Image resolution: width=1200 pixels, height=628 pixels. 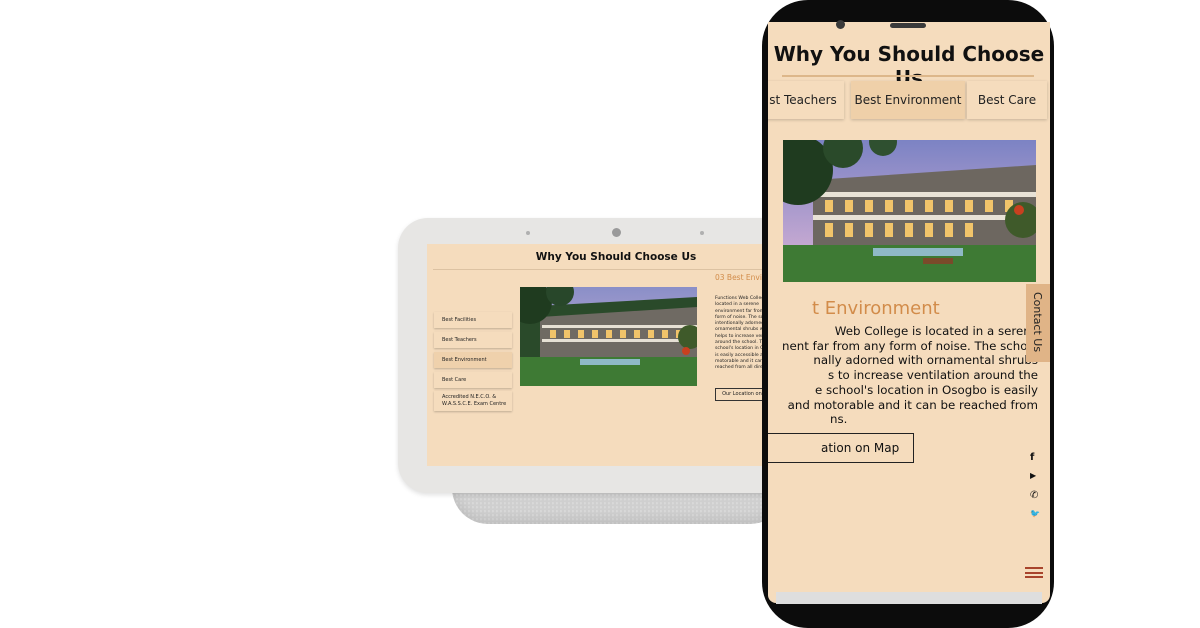 I want to click on phone-camera-icon, so click(x=840, y=24).